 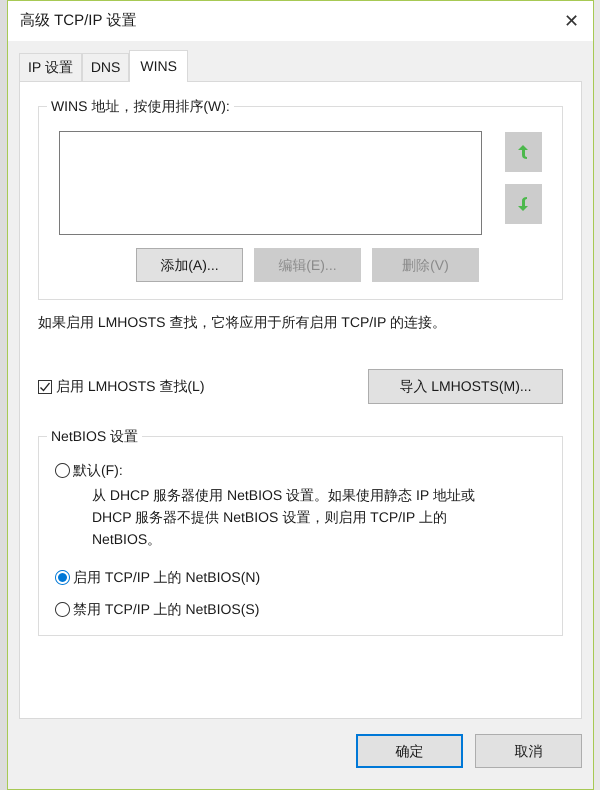 I want to click on window-title: 高级 TCP/IP 设置, so click(x=78, y=20).